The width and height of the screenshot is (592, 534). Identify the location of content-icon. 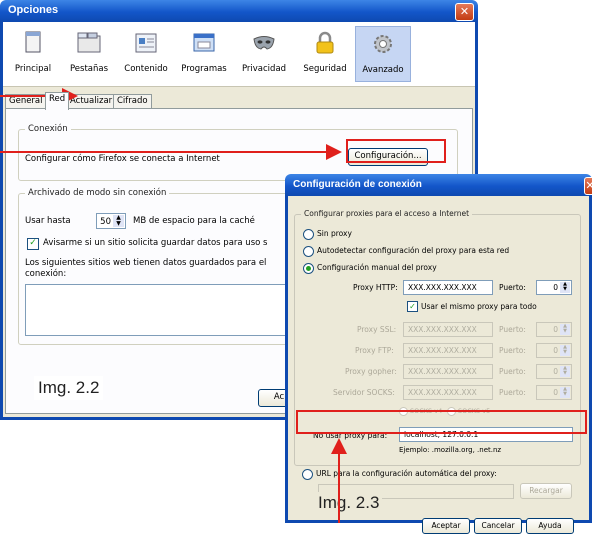
(146, 43).